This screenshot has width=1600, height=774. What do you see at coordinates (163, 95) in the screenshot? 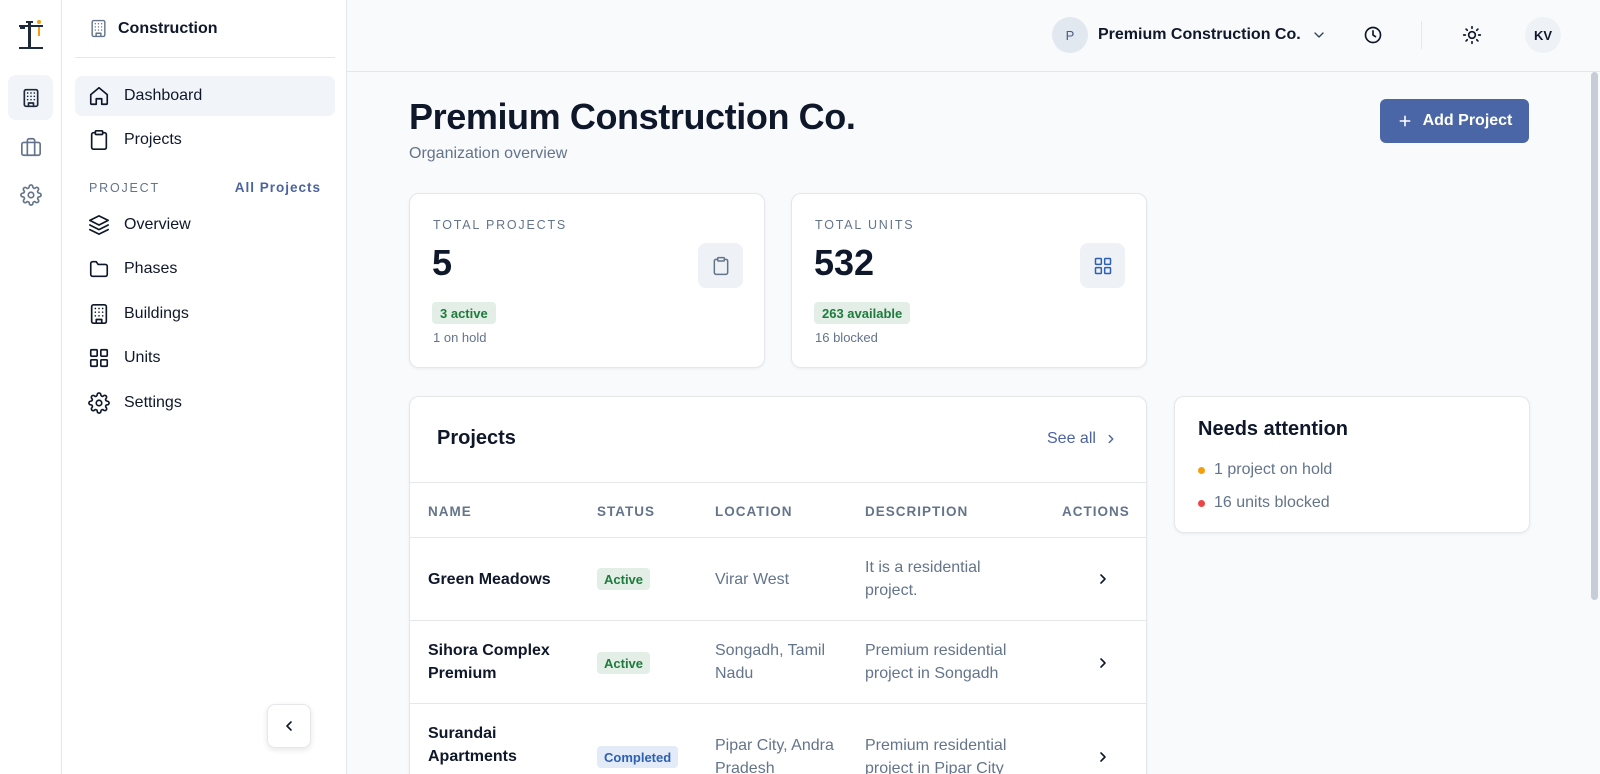
I see `sidebar-item-label: Dashboard` at bounding box center [163, 95].